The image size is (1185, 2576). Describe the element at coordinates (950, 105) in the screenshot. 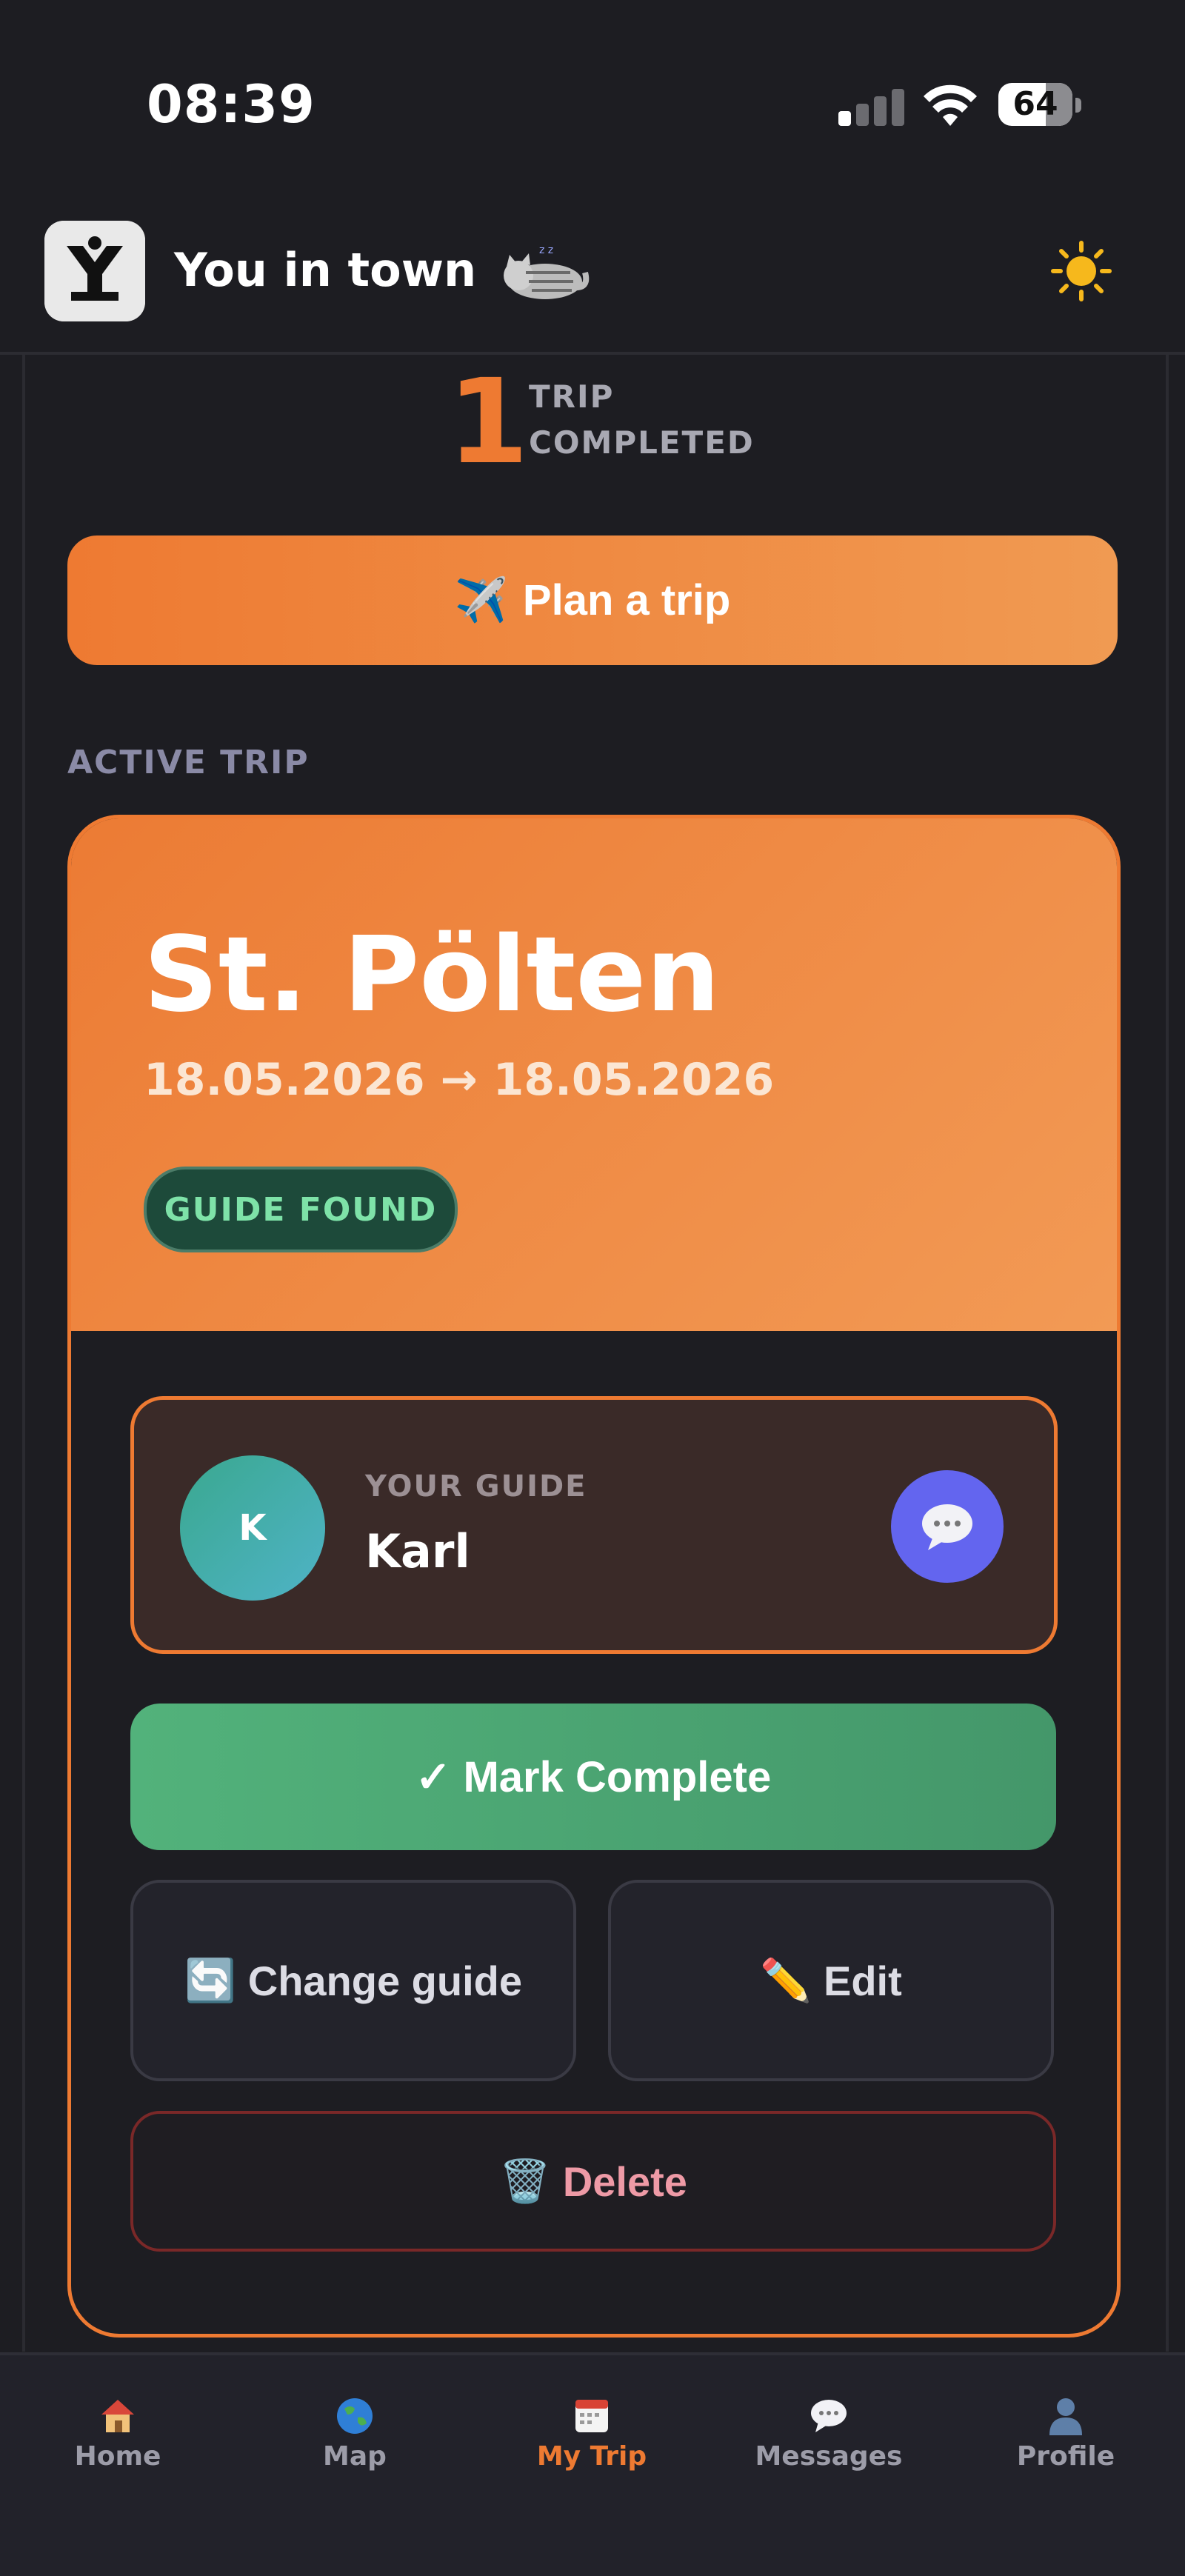

I see `wifi-icon` at that location.